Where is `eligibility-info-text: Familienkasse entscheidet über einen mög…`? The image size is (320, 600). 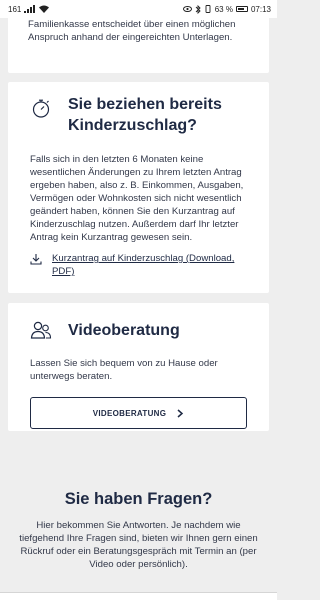
eligibility-info-text: Familienkasse entscheidet über einen mög… is located at coordinates (132, 31).